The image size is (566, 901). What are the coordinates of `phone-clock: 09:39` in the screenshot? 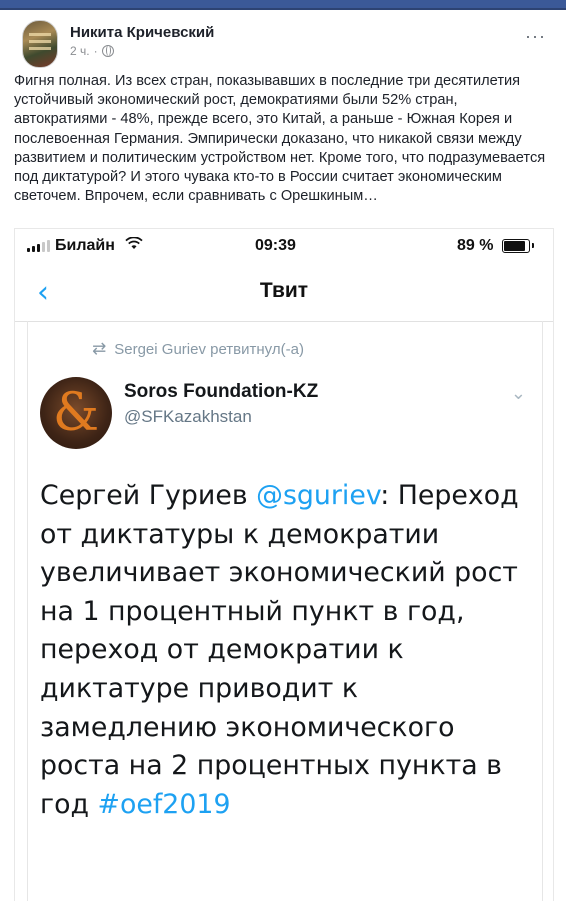 It's located at (275, 245).